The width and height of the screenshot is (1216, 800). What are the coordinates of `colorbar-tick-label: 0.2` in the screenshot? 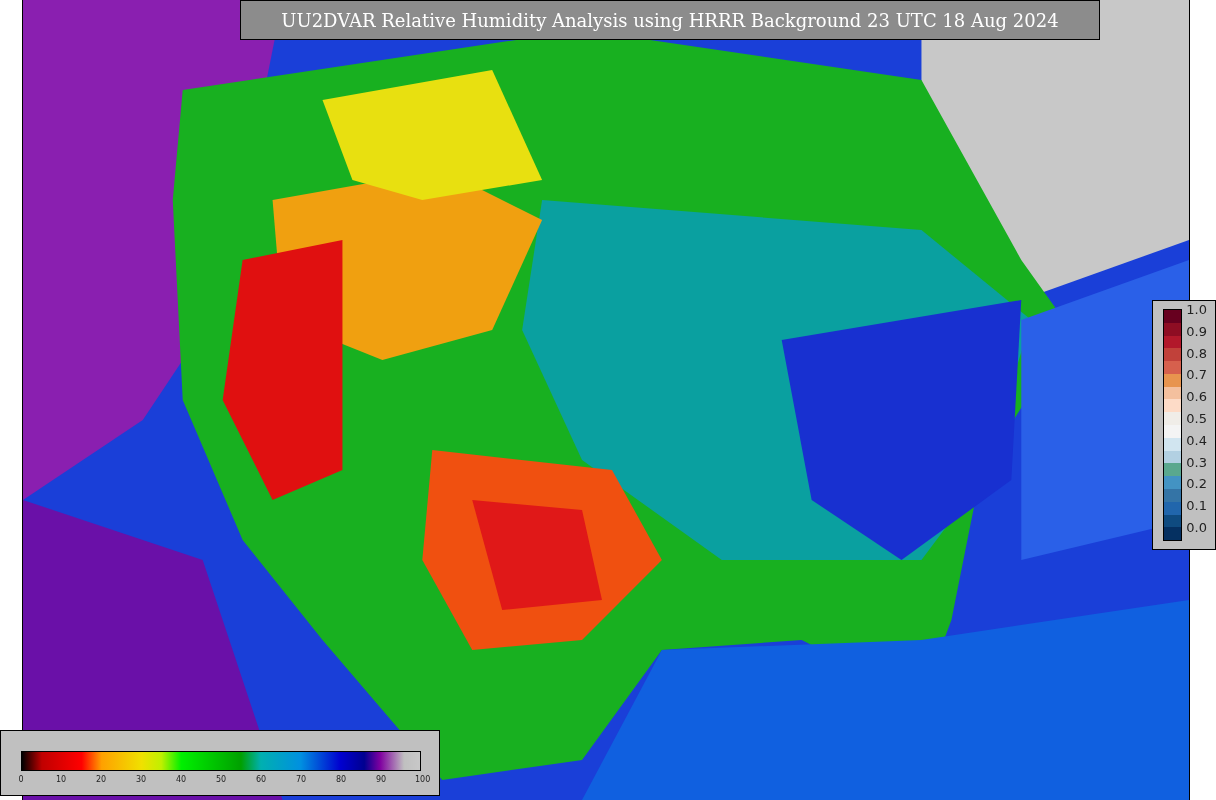 It's located at (1196, 484).